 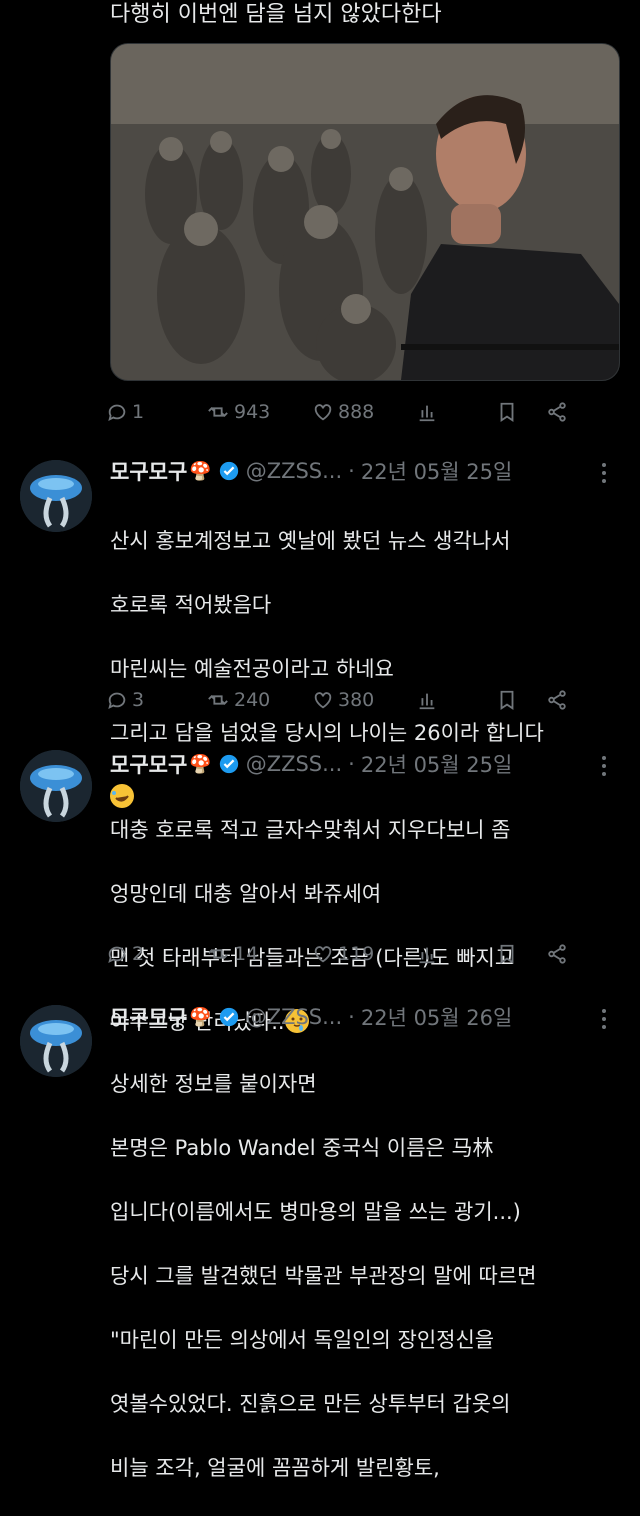 What do you see at coordinates (138, 954) in the screenshot?
I see `reply-count: 2` at bounding box center [138, 954].